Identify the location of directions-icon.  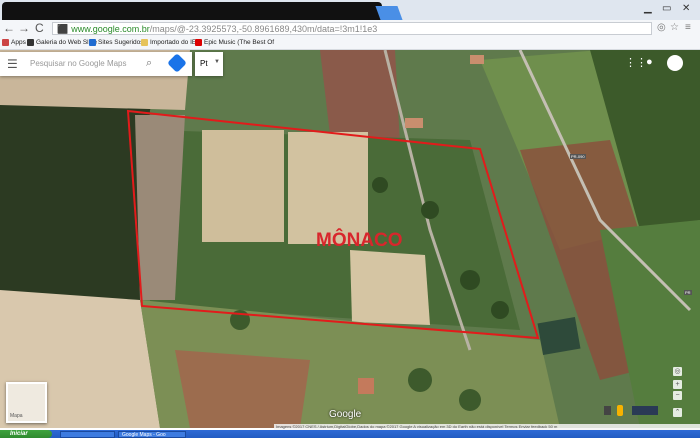
(177, 63).